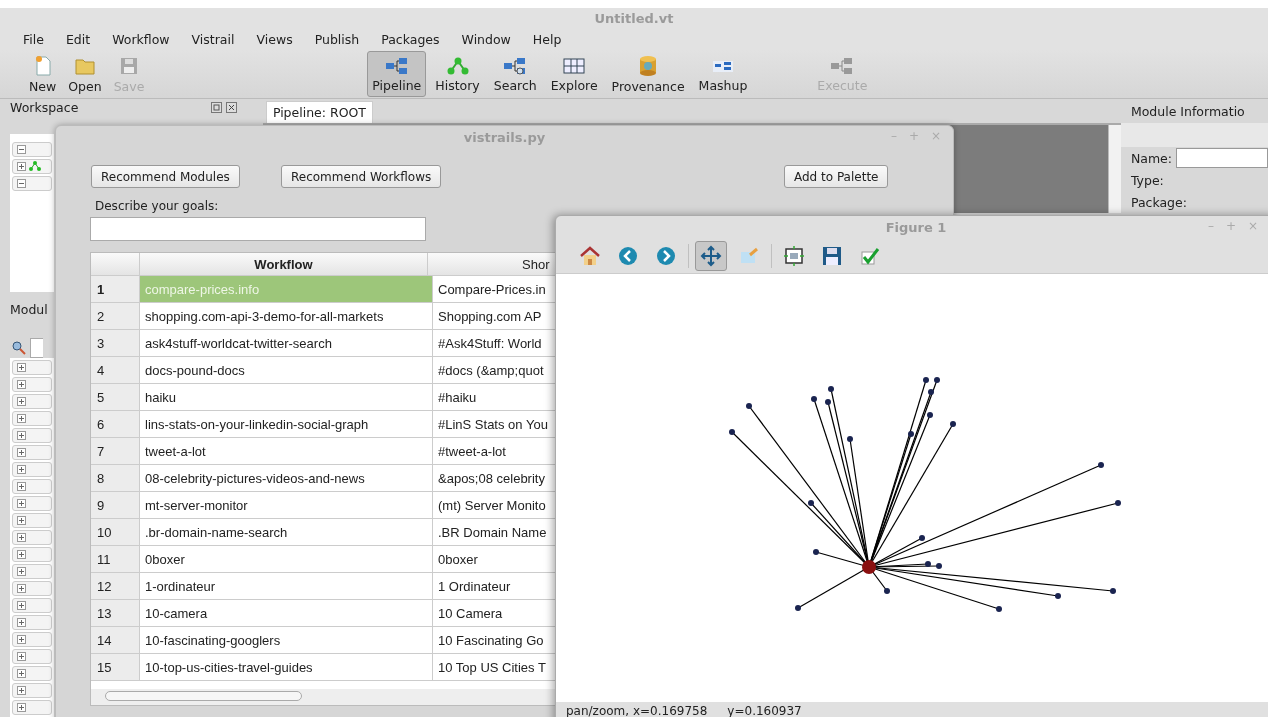 The image size is (1268, 717). What do you see at coordinates (285, 397) in the screenshot?
I see `table-cell: haiku` at bounding box center [285, 397].